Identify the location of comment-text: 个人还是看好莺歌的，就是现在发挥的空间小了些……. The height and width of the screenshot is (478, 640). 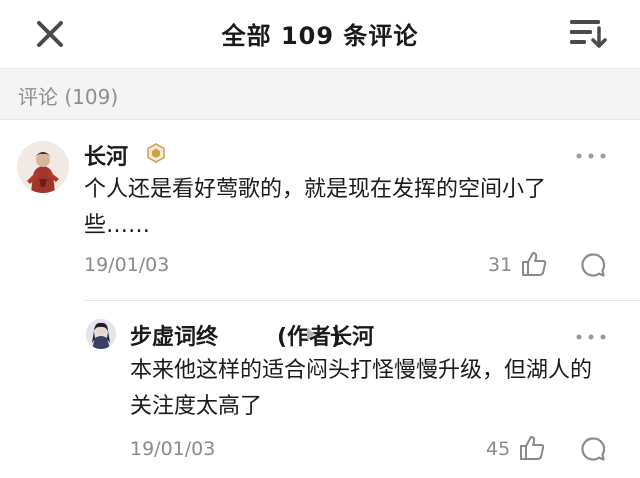
(315, 207).